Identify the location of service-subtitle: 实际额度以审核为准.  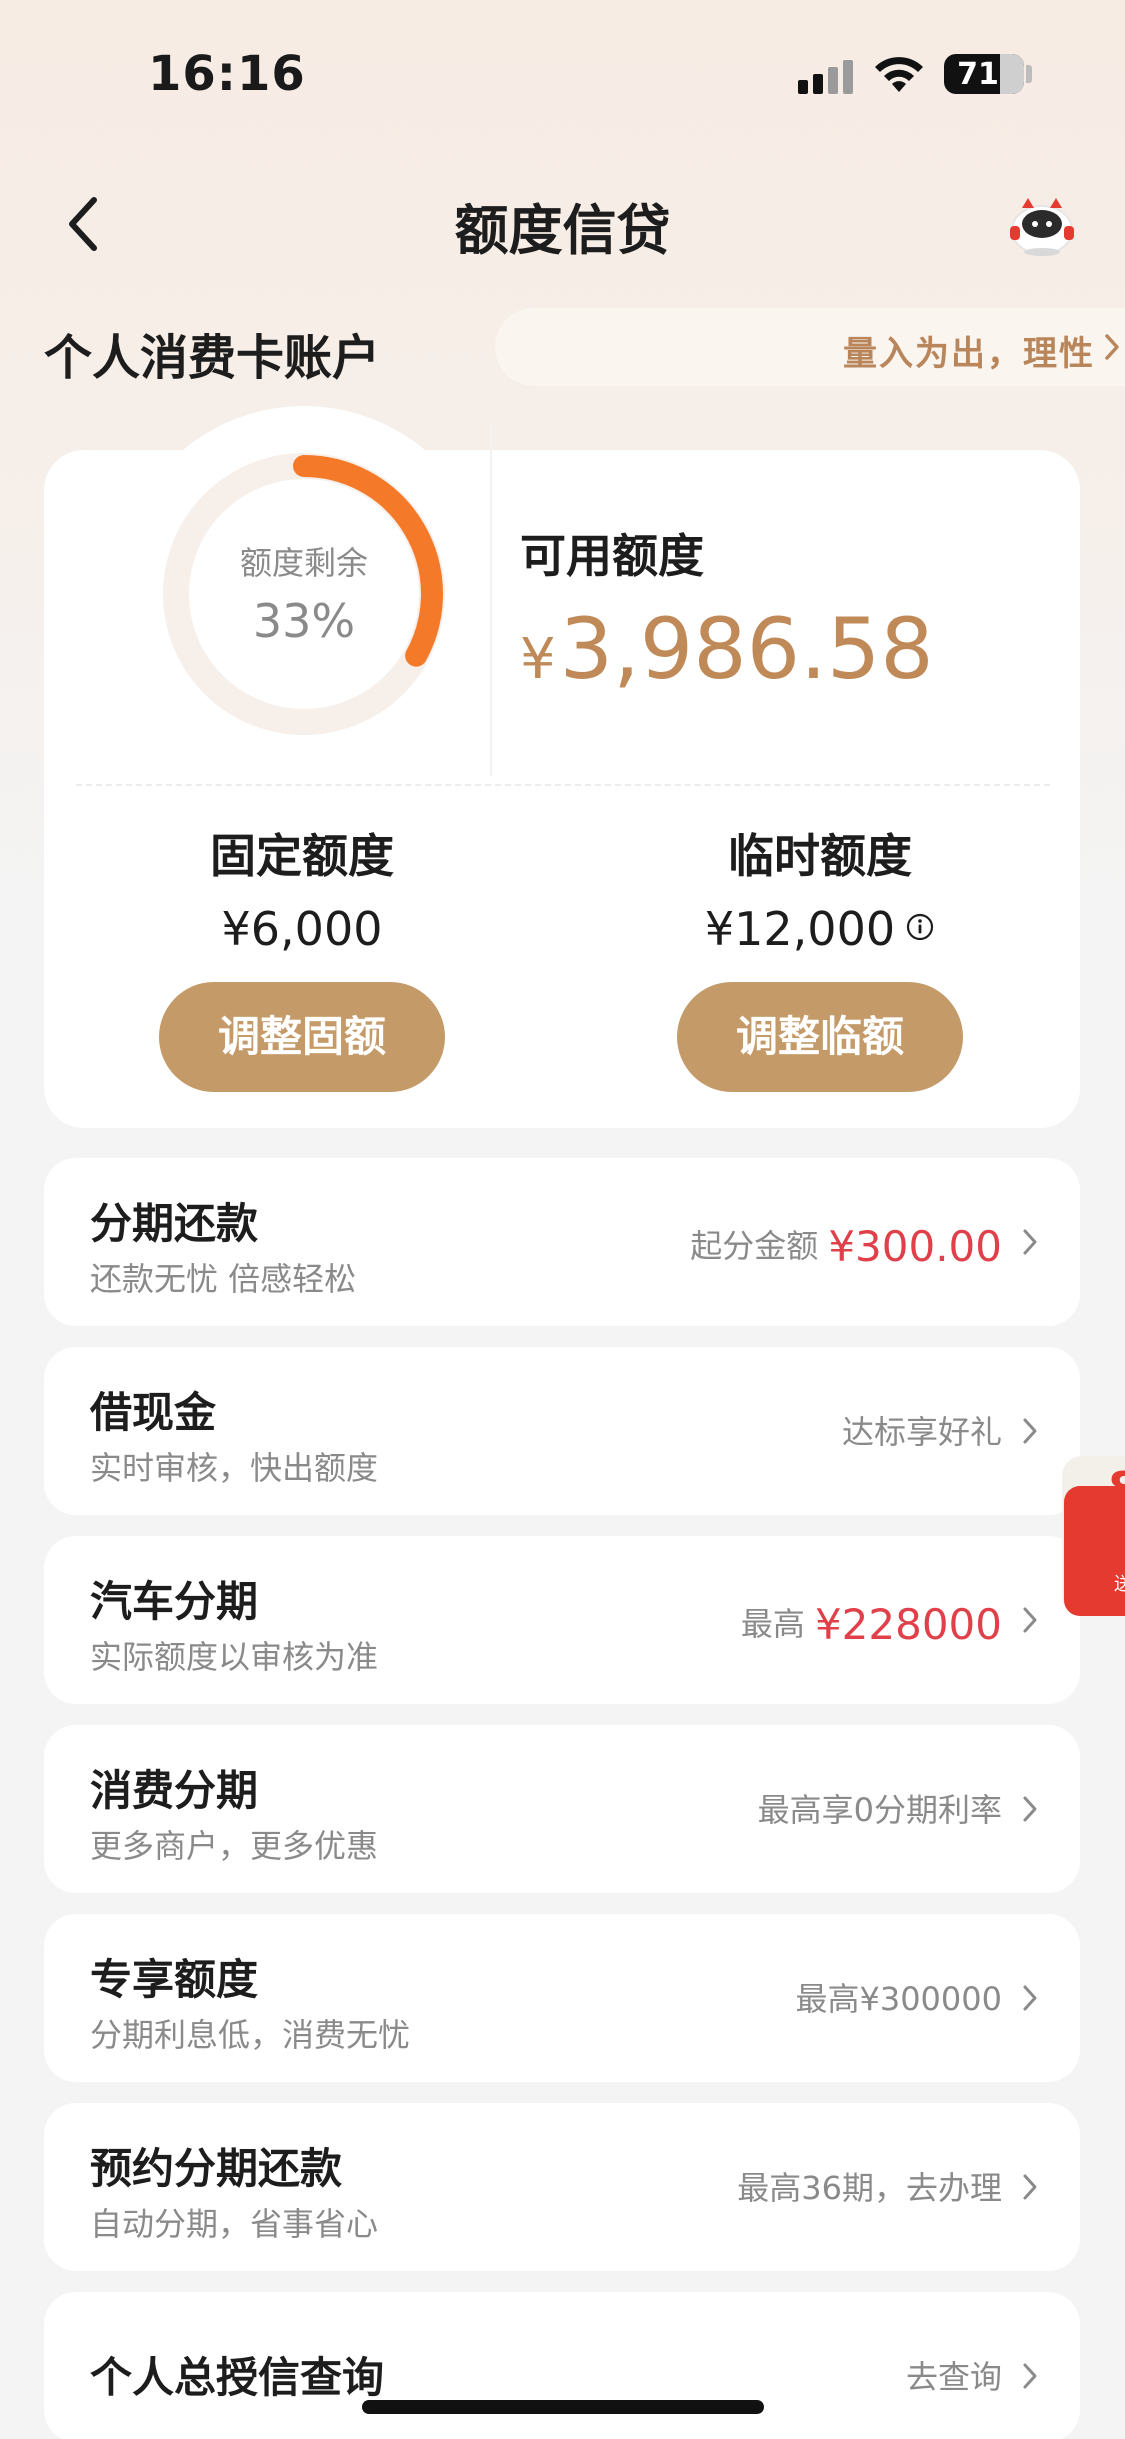
(234, 1657).